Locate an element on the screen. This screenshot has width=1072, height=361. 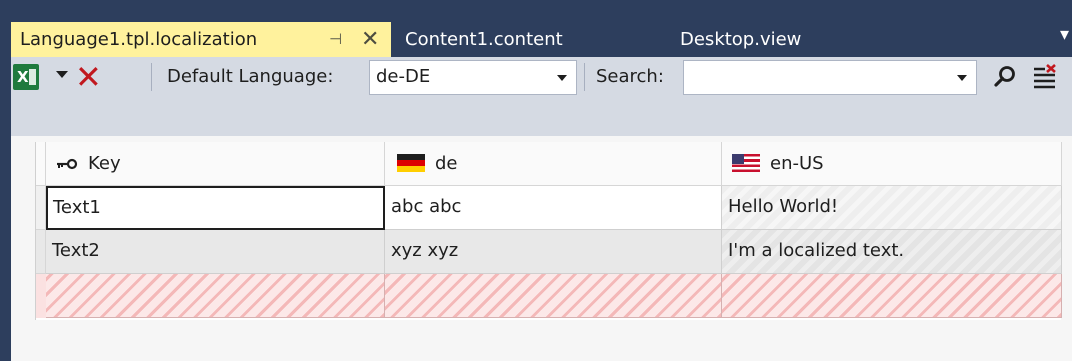
column-header-label: Key is located at coordinates (104, 163).